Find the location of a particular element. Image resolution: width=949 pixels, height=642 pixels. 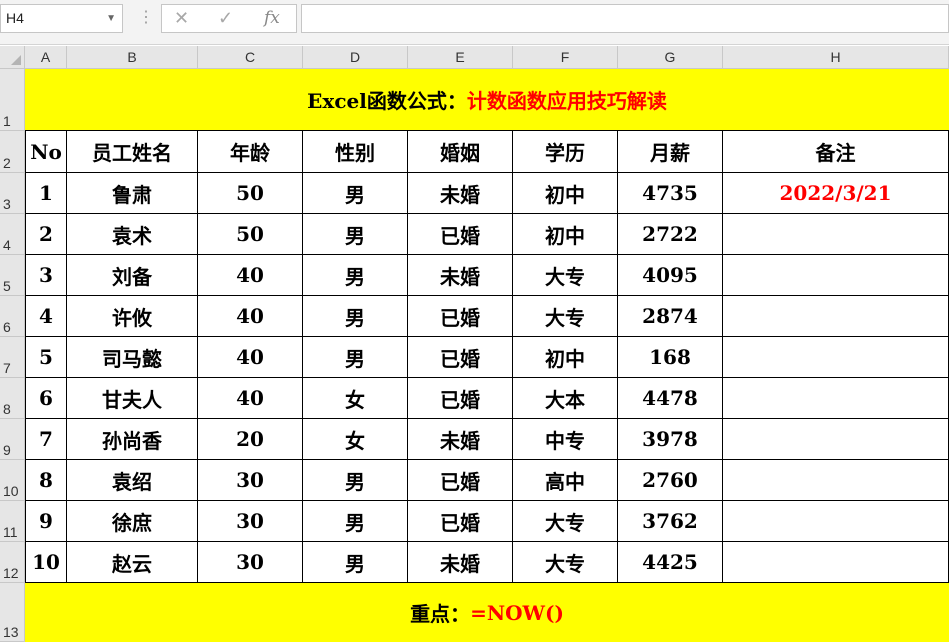

row-header-8: 8 is located at coordinates (12, 398).